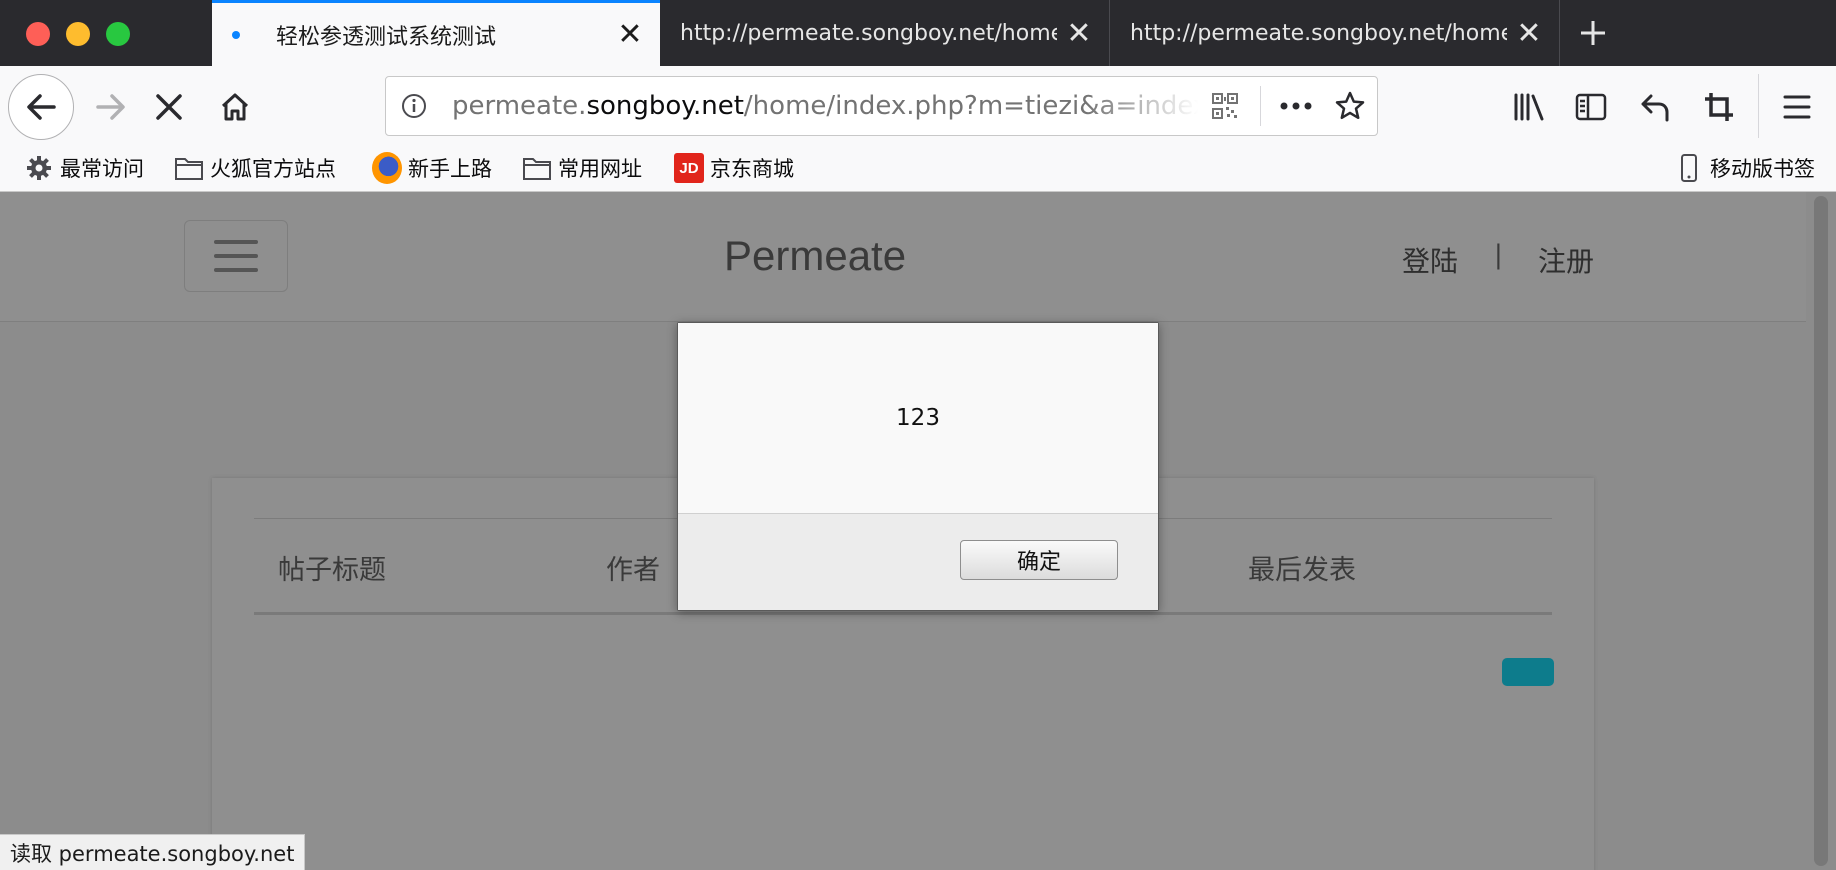  What do you see at coordinates (386, 37) in the screenshot?
I see `tab-label: 轻松参透测试系统测试` at bounding box center [386, 37].